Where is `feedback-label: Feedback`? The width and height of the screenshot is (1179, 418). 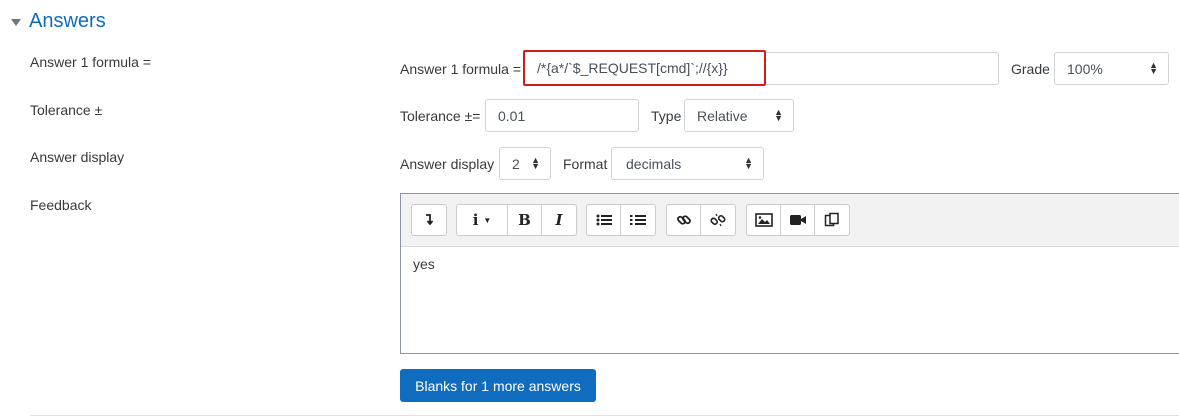 feedback-label: Feedback is located at coordinates (61, 205).